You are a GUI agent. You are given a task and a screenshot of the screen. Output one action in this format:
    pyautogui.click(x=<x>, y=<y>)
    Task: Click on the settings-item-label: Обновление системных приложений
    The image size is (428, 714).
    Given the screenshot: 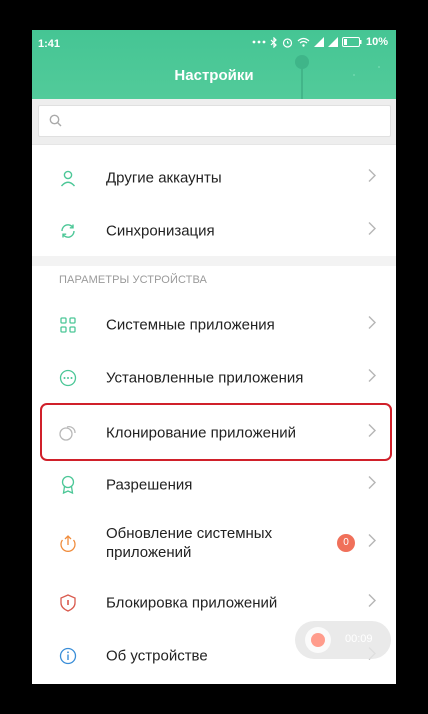 What is the action you would take?
    pyautogui.click(x=189, y=543)
    